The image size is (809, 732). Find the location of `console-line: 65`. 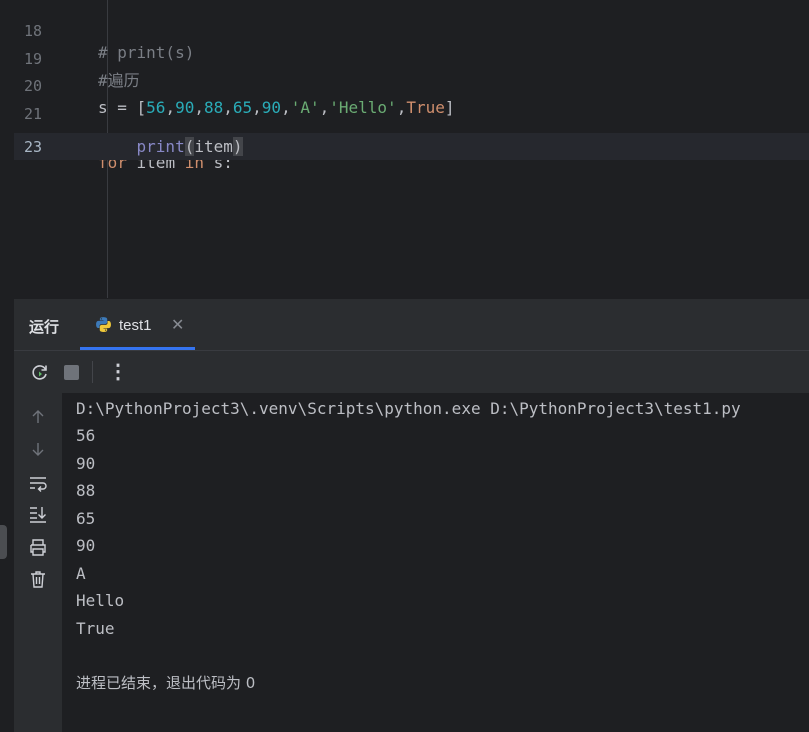

console-line: 65 is located at coordinates (86, 518).